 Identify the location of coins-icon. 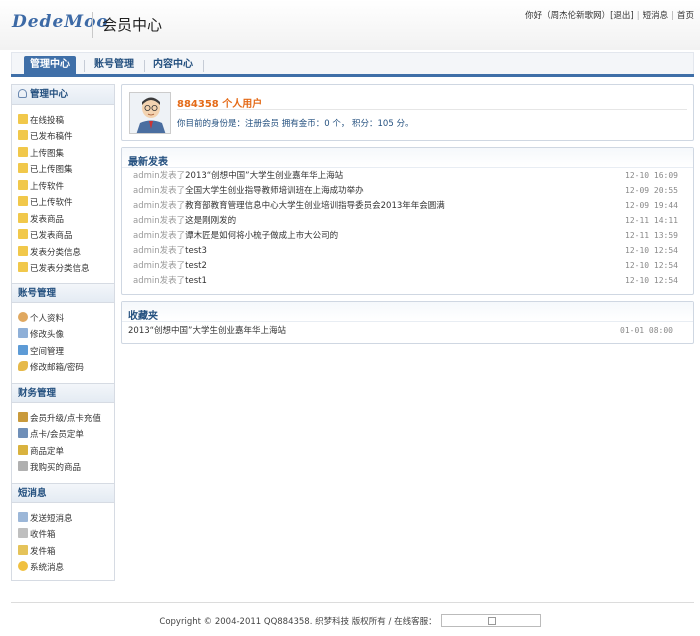
(23, 417).